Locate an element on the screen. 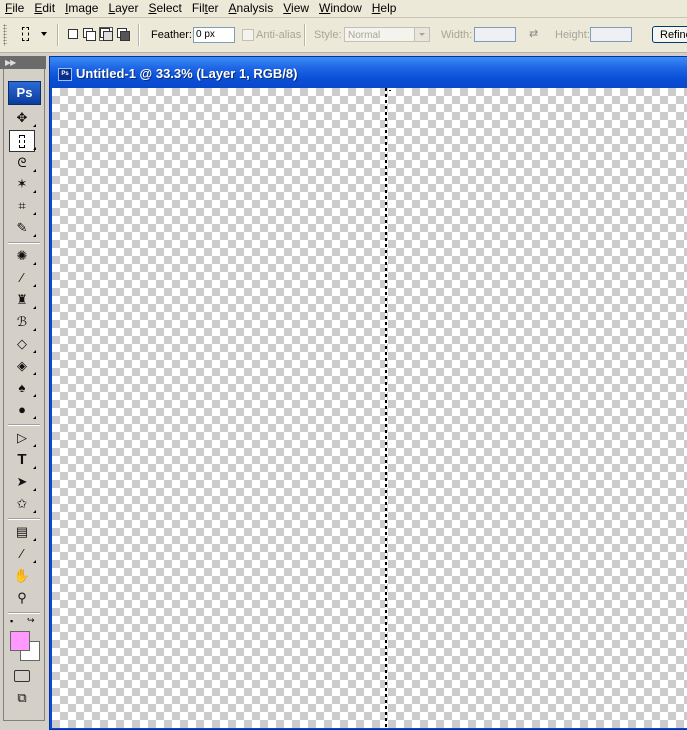 Image resolution: width=687 pixels, height=730 pixels. clone-stamp-tool: ♜ is located at coordinates (23, 300).